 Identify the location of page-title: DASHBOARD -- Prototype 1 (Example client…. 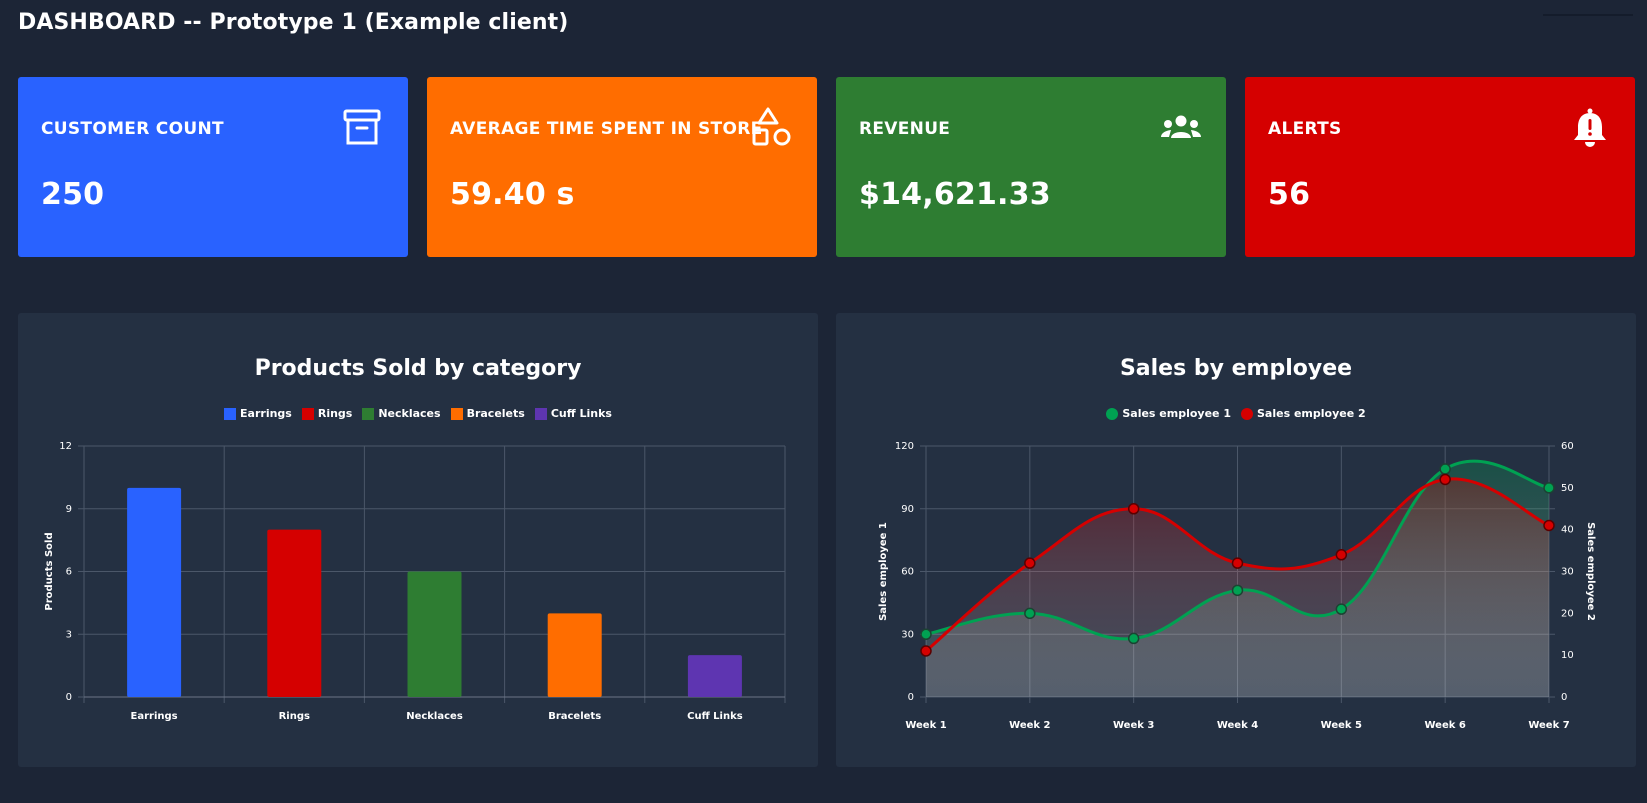
(293, 22).